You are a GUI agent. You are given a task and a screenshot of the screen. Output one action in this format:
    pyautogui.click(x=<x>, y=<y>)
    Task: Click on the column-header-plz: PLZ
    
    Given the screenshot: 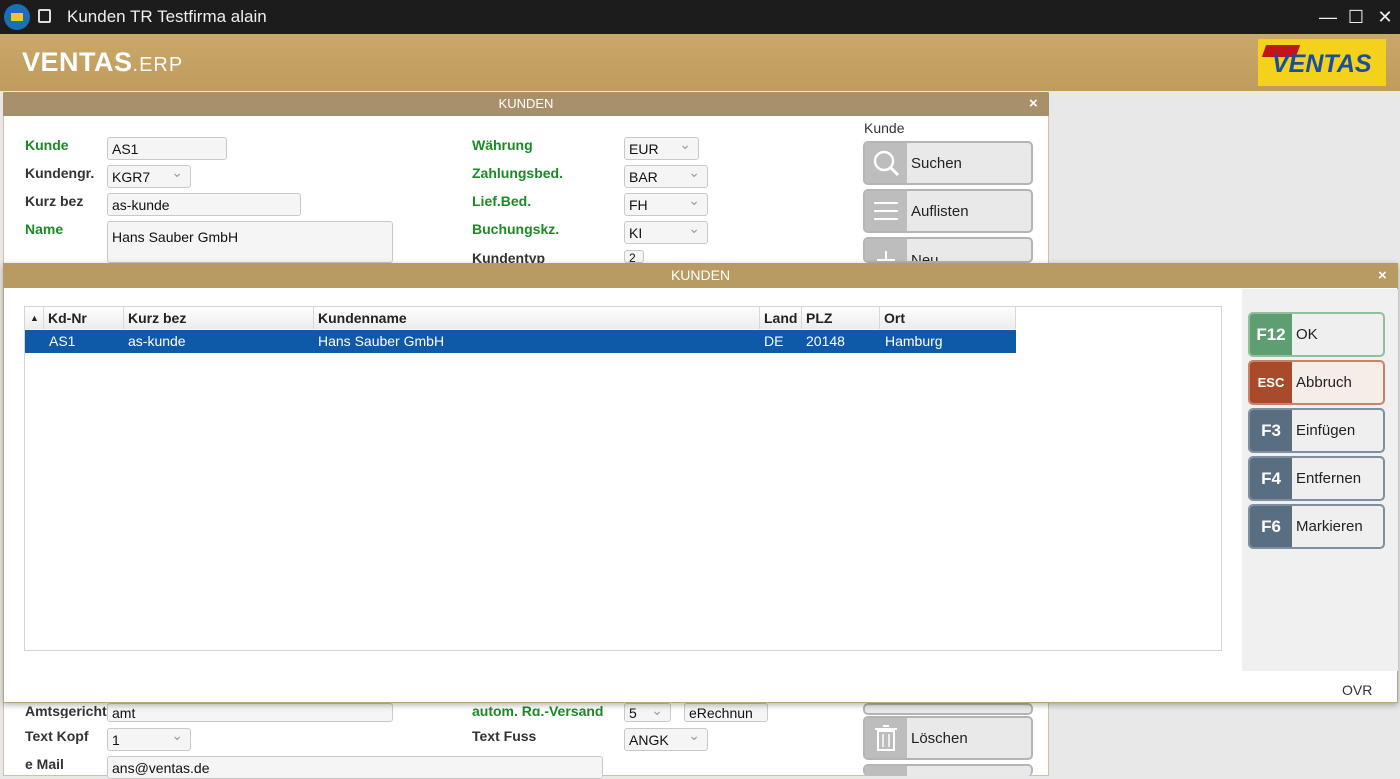 What is the action you would take?
    pyautogui.click(x=841, y=318)
    